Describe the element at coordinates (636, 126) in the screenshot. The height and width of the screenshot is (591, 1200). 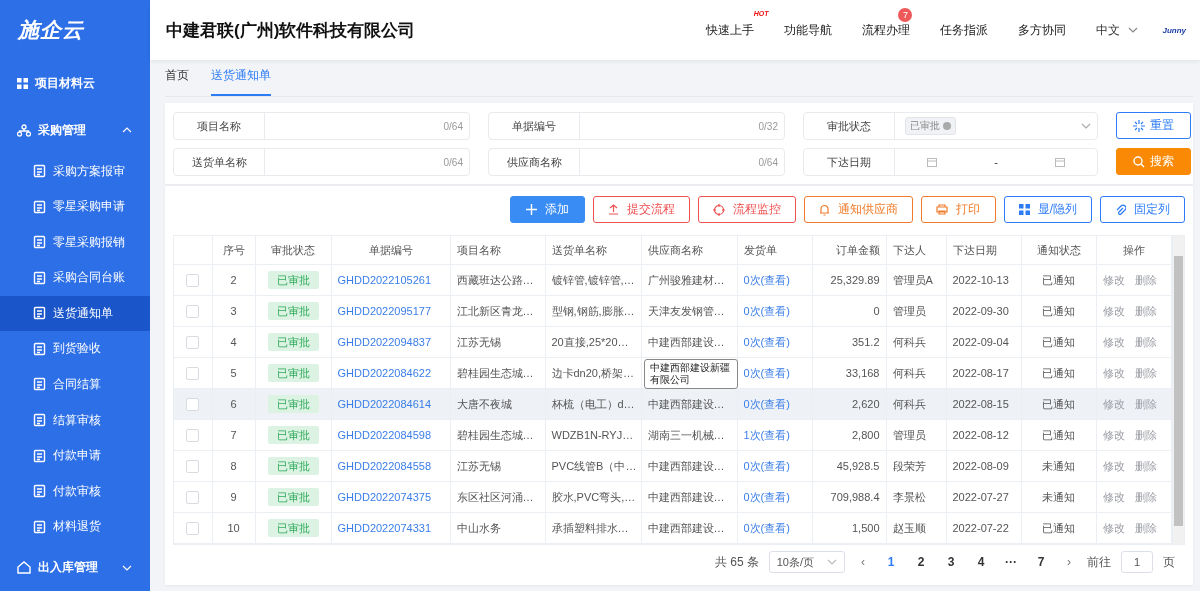
I see `input-field: 单据编号 0/32` at that location.